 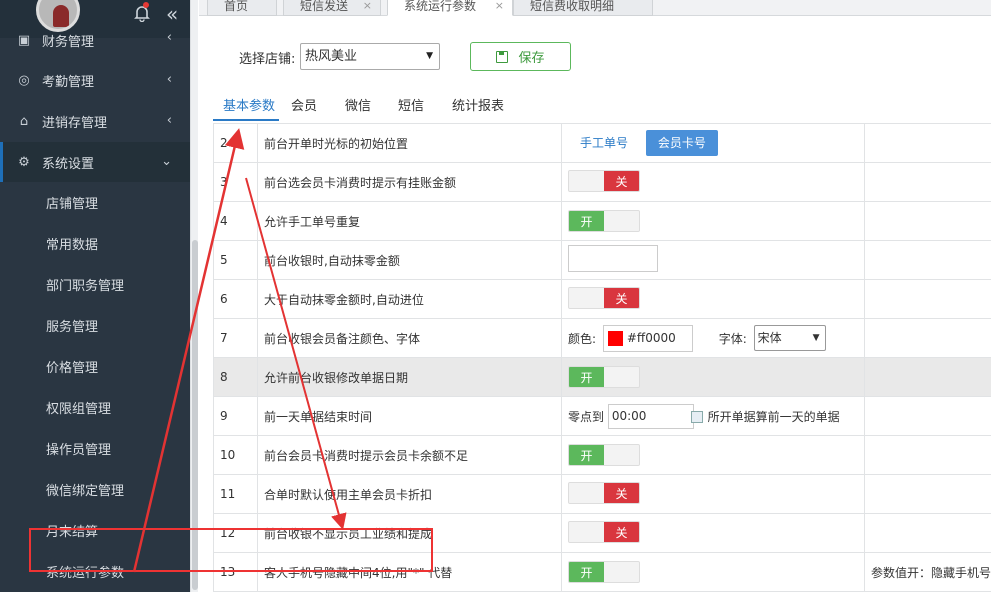 I want to click on fingerprint-icon: ◎, so click(x=24, y=80).